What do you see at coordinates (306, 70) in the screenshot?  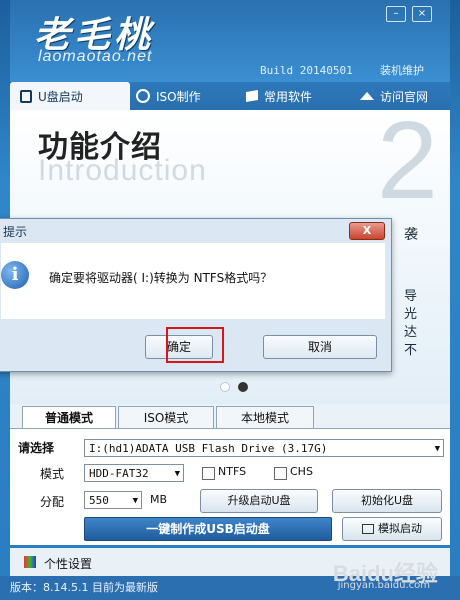 I see `build-label: Build 20140501` at bounding box center [306, 70].